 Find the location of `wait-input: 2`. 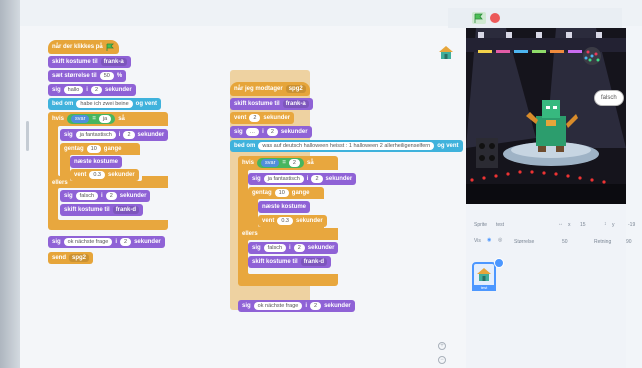

wait-input: 2 is located at coordinates (255, 118).